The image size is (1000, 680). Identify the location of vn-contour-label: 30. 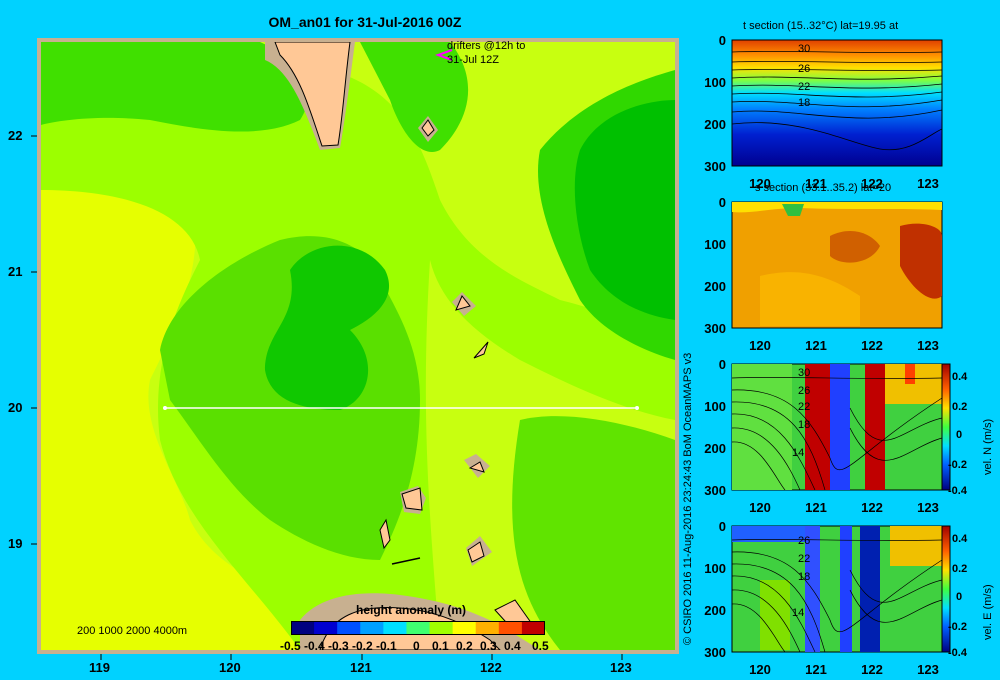
(804, 373).